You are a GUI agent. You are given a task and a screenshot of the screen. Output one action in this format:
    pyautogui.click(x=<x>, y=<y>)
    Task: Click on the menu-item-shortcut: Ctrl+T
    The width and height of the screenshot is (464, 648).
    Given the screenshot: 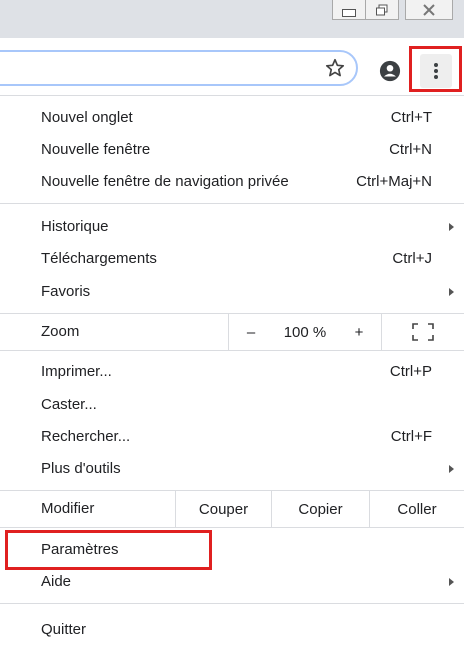 What is the action you would take?
    pyautogui.click(x=411, y=117)
    